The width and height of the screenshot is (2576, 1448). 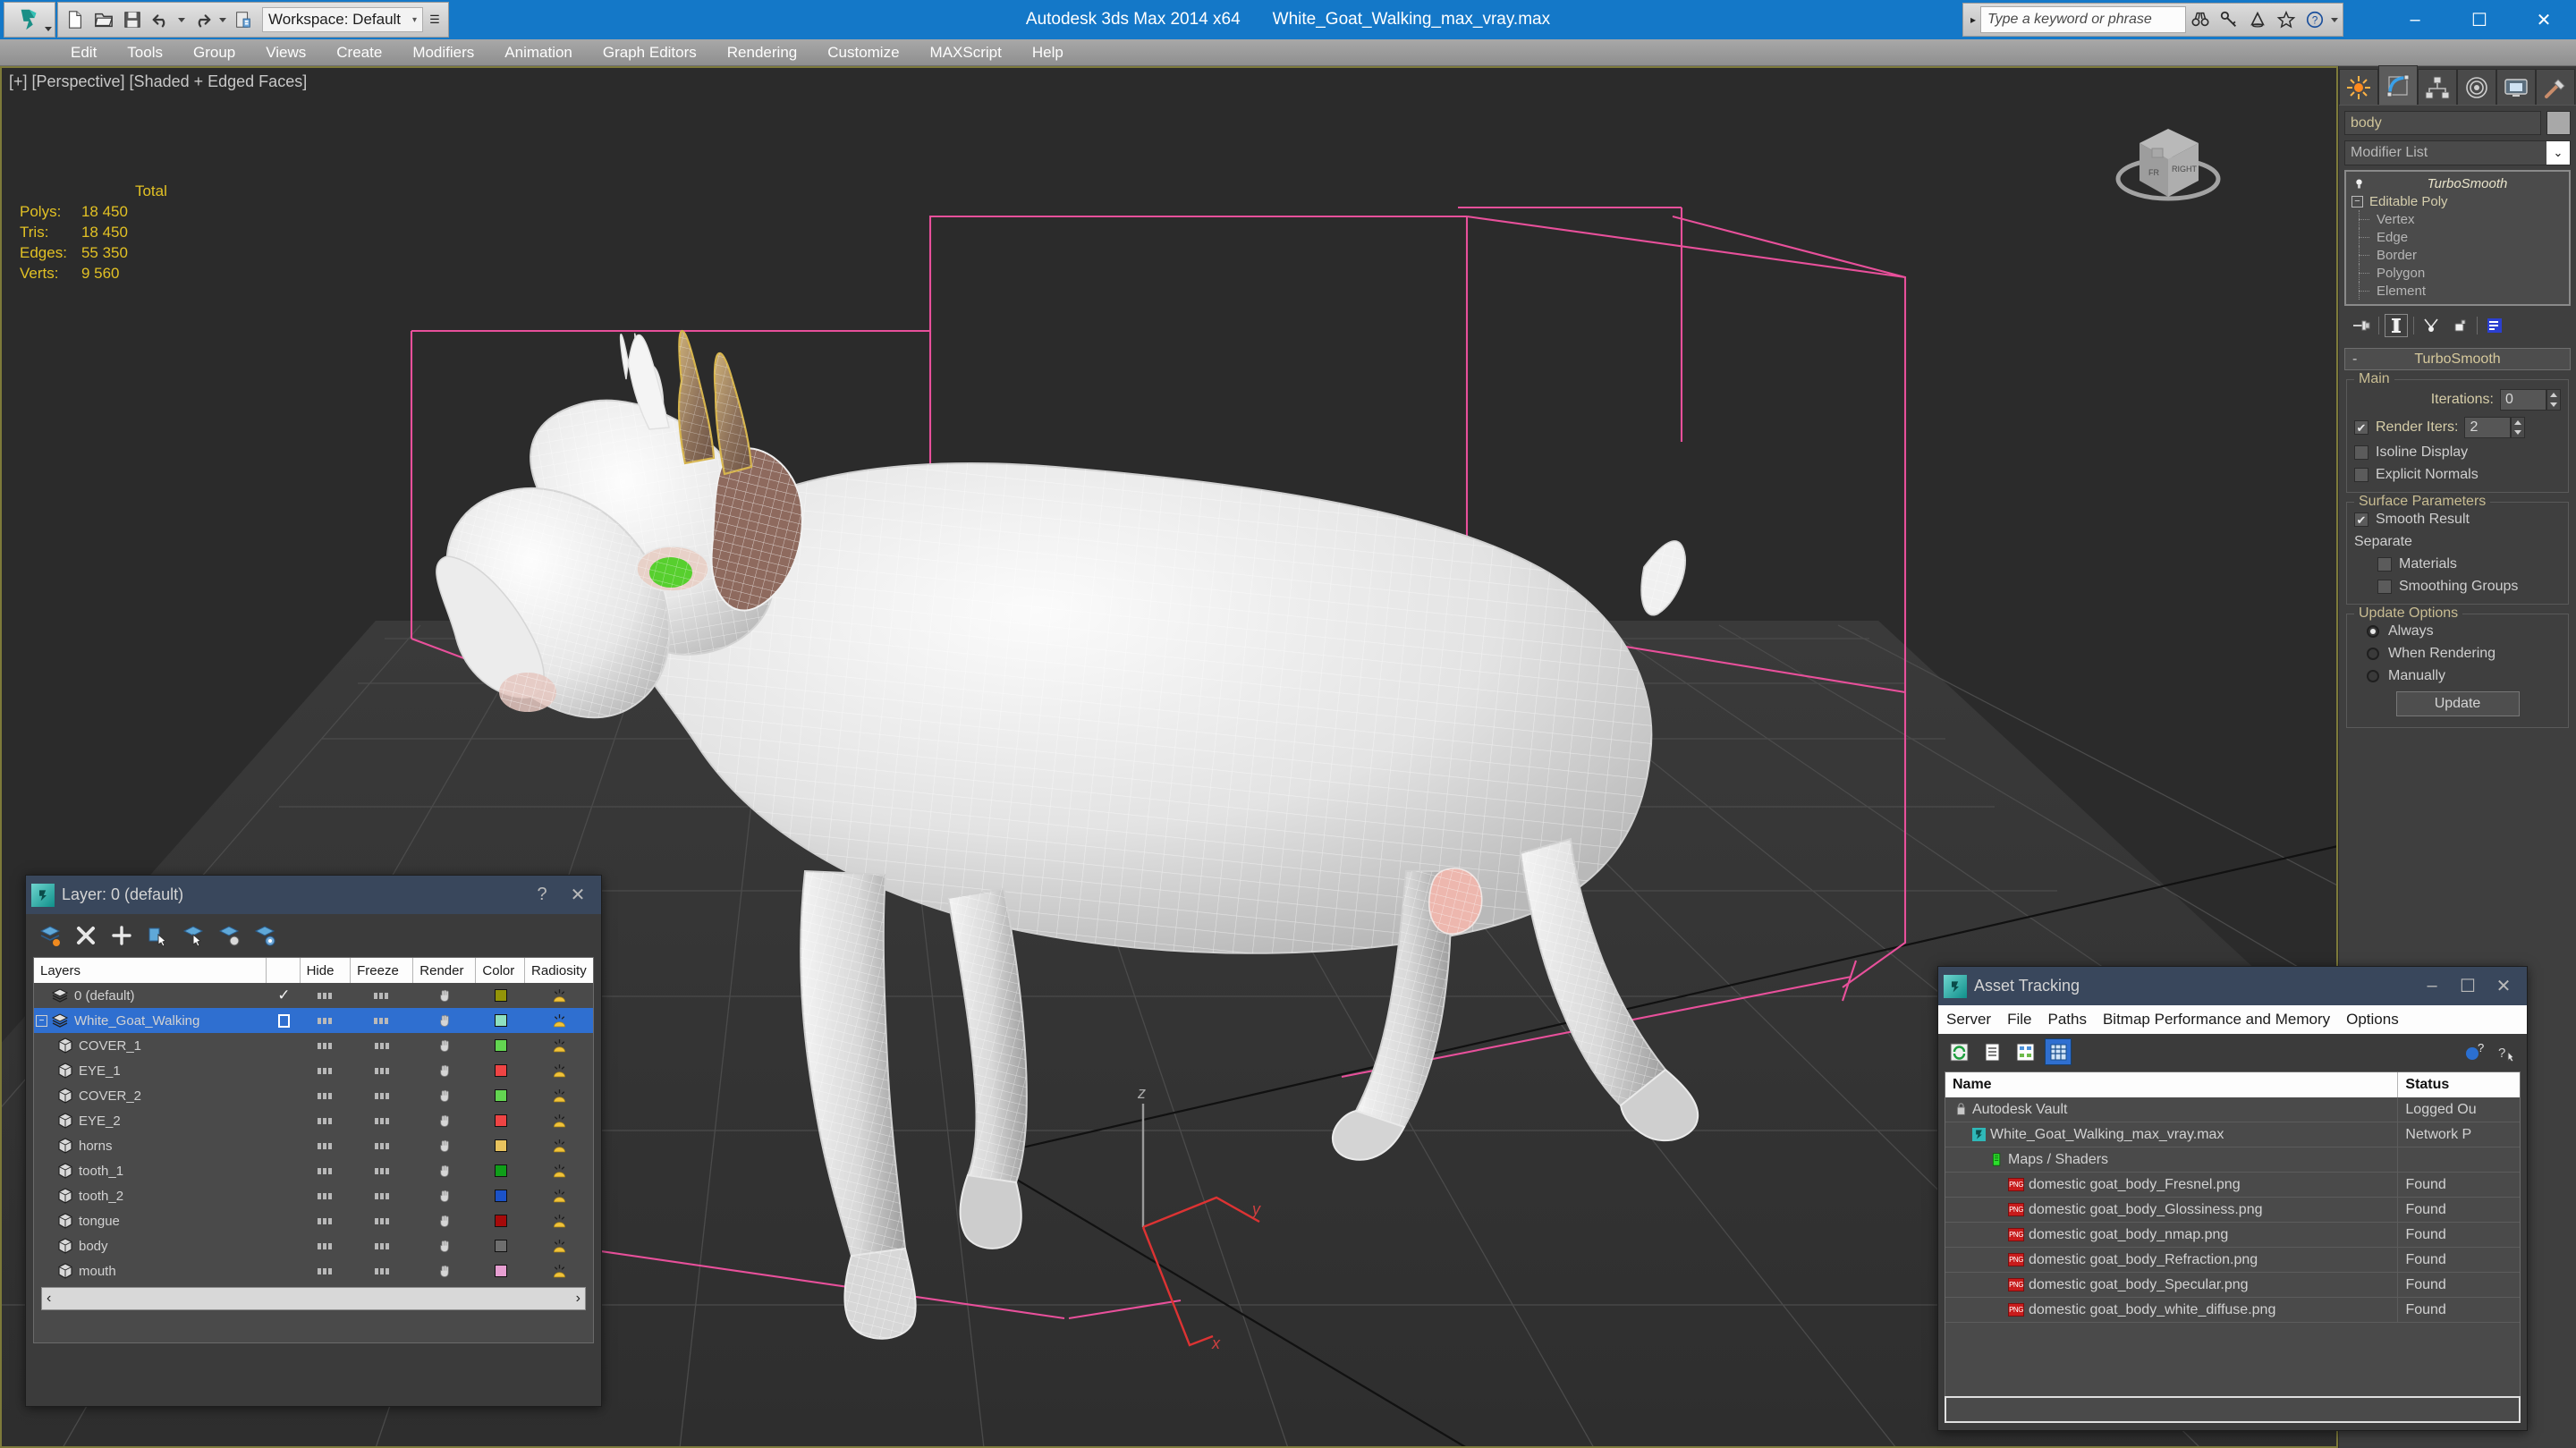 I want to click on set-project-folder-icon, so click(x=243, y=19).